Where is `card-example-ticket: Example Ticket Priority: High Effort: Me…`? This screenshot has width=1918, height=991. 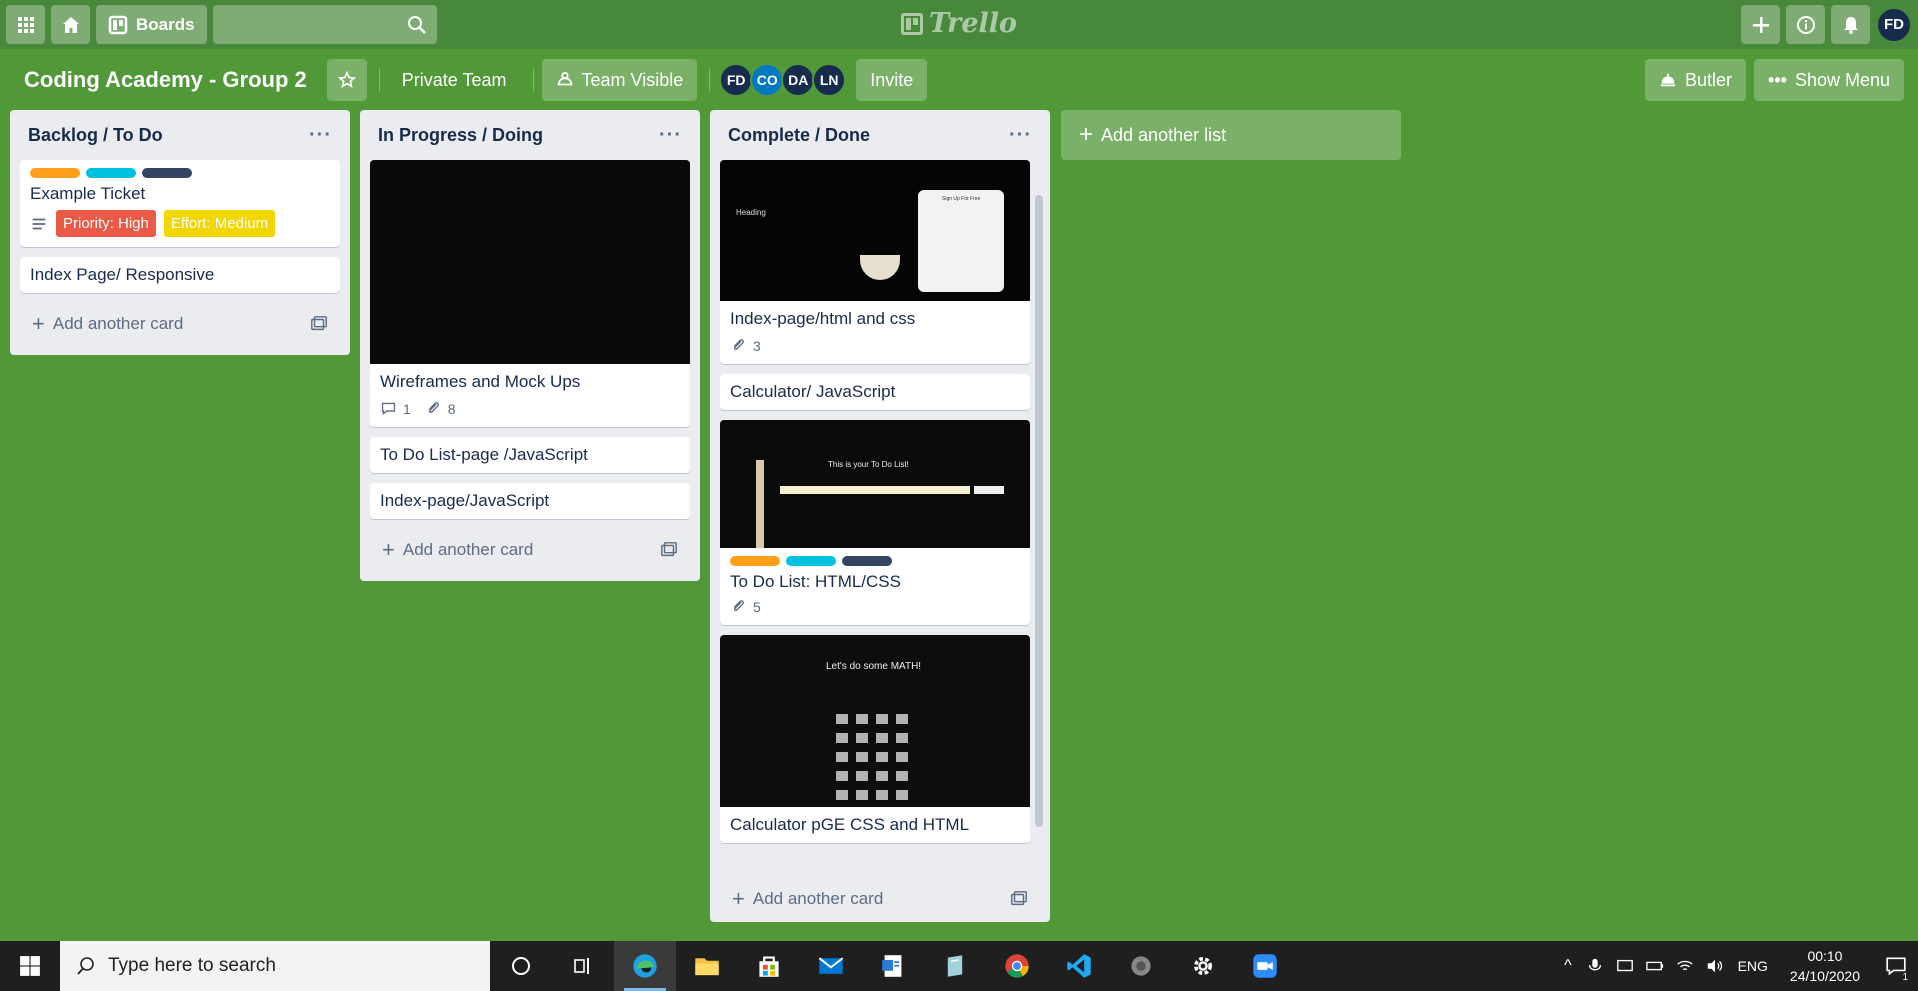 card-example-ticket: Example Ticket Priority: High Effort: Me… is located at coordinates (180, 203).